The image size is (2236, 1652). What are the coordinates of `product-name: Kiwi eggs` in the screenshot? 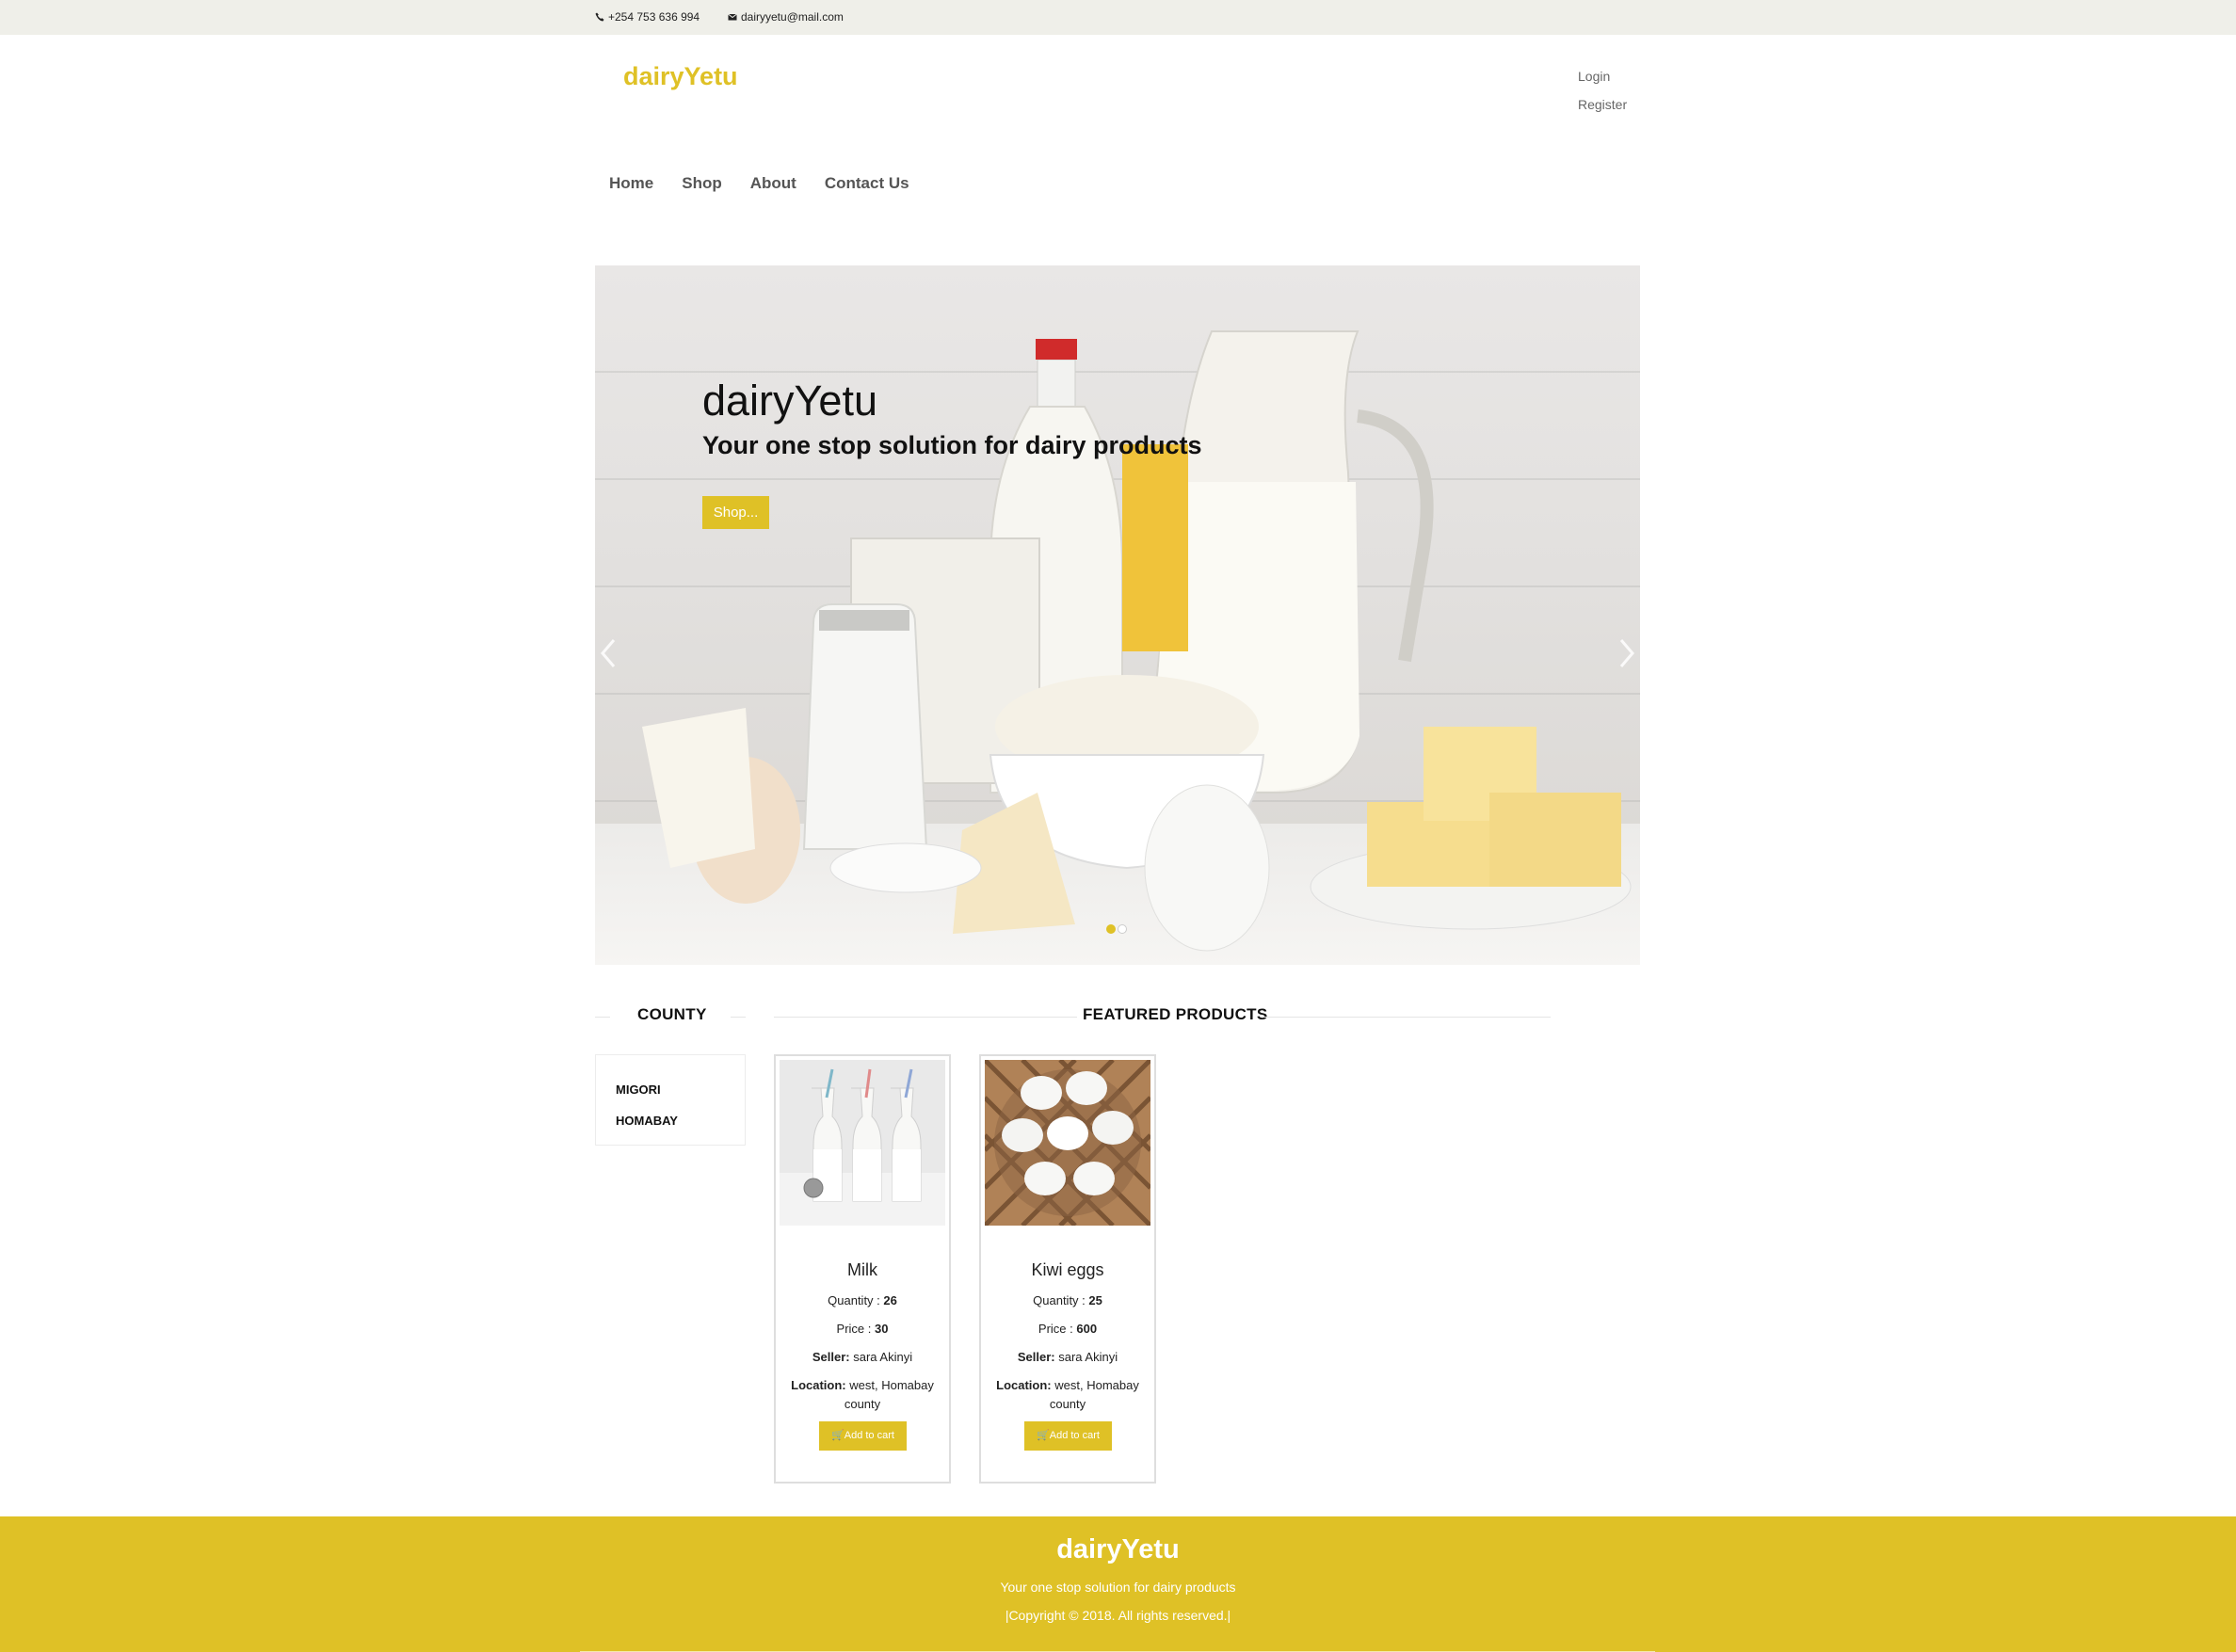 It's located at (1067, 1270).